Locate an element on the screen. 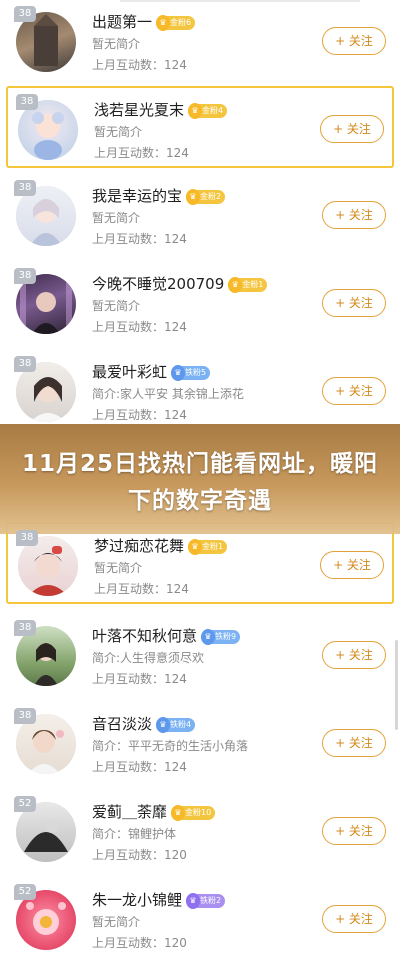 The height and width of the screenshot is (968, 400). list-item: 52 爱蓟＿荼靡 ♛ 金粉10 简介：锦鲤护体 上月互动数：120 + 关注 is located at coordinates (200, 831).